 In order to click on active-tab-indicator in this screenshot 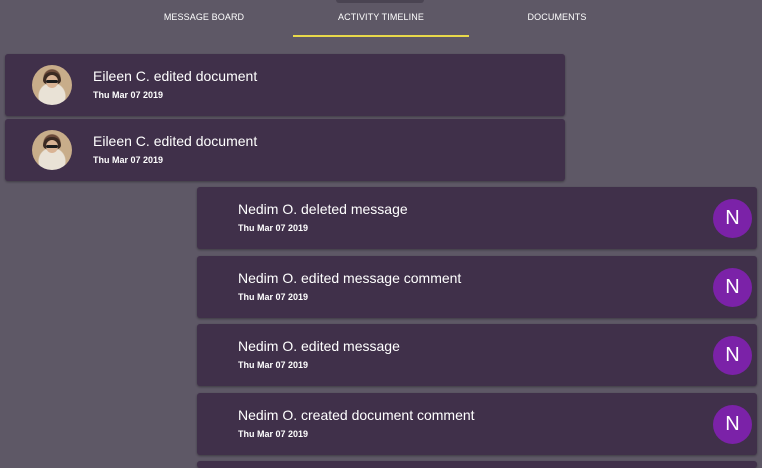, I will do `click(381, 36)`.